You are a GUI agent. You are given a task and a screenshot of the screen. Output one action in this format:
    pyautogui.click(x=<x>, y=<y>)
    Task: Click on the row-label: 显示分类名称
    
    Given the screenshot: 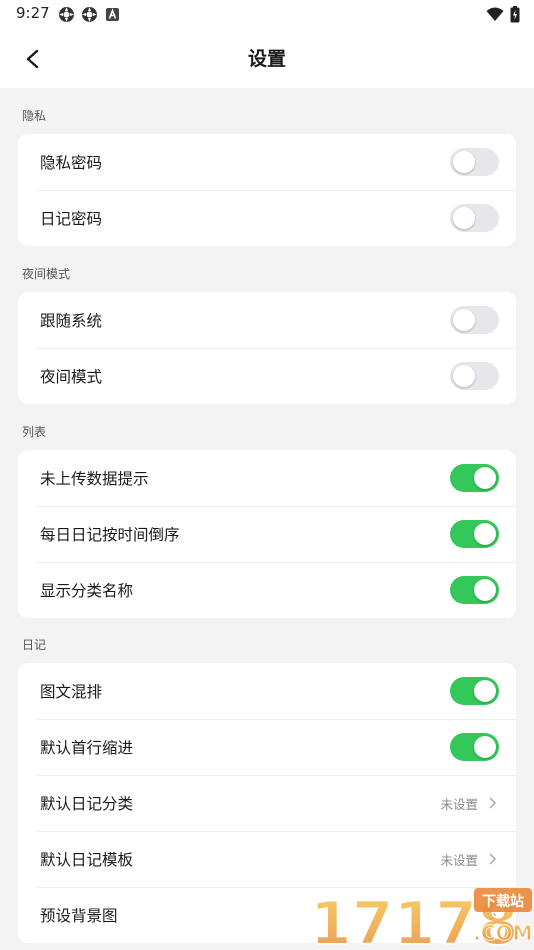 What is the action you would take?
    pyautogui.click(x=87, y=591)
    